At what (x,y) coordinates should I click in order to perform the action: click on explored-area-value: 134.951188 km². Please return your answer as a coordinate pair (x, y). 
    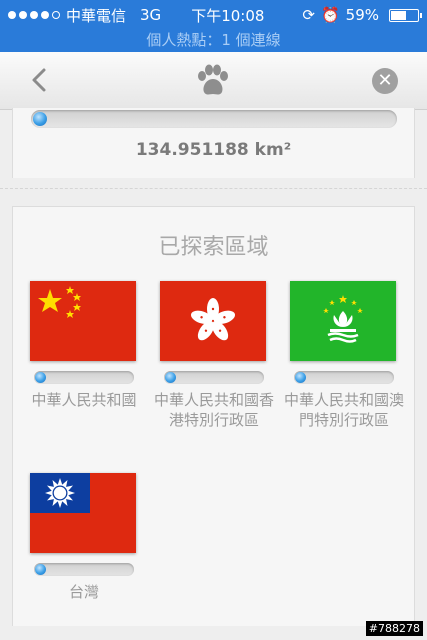
    Looking at the image, I should click on (213, 150).